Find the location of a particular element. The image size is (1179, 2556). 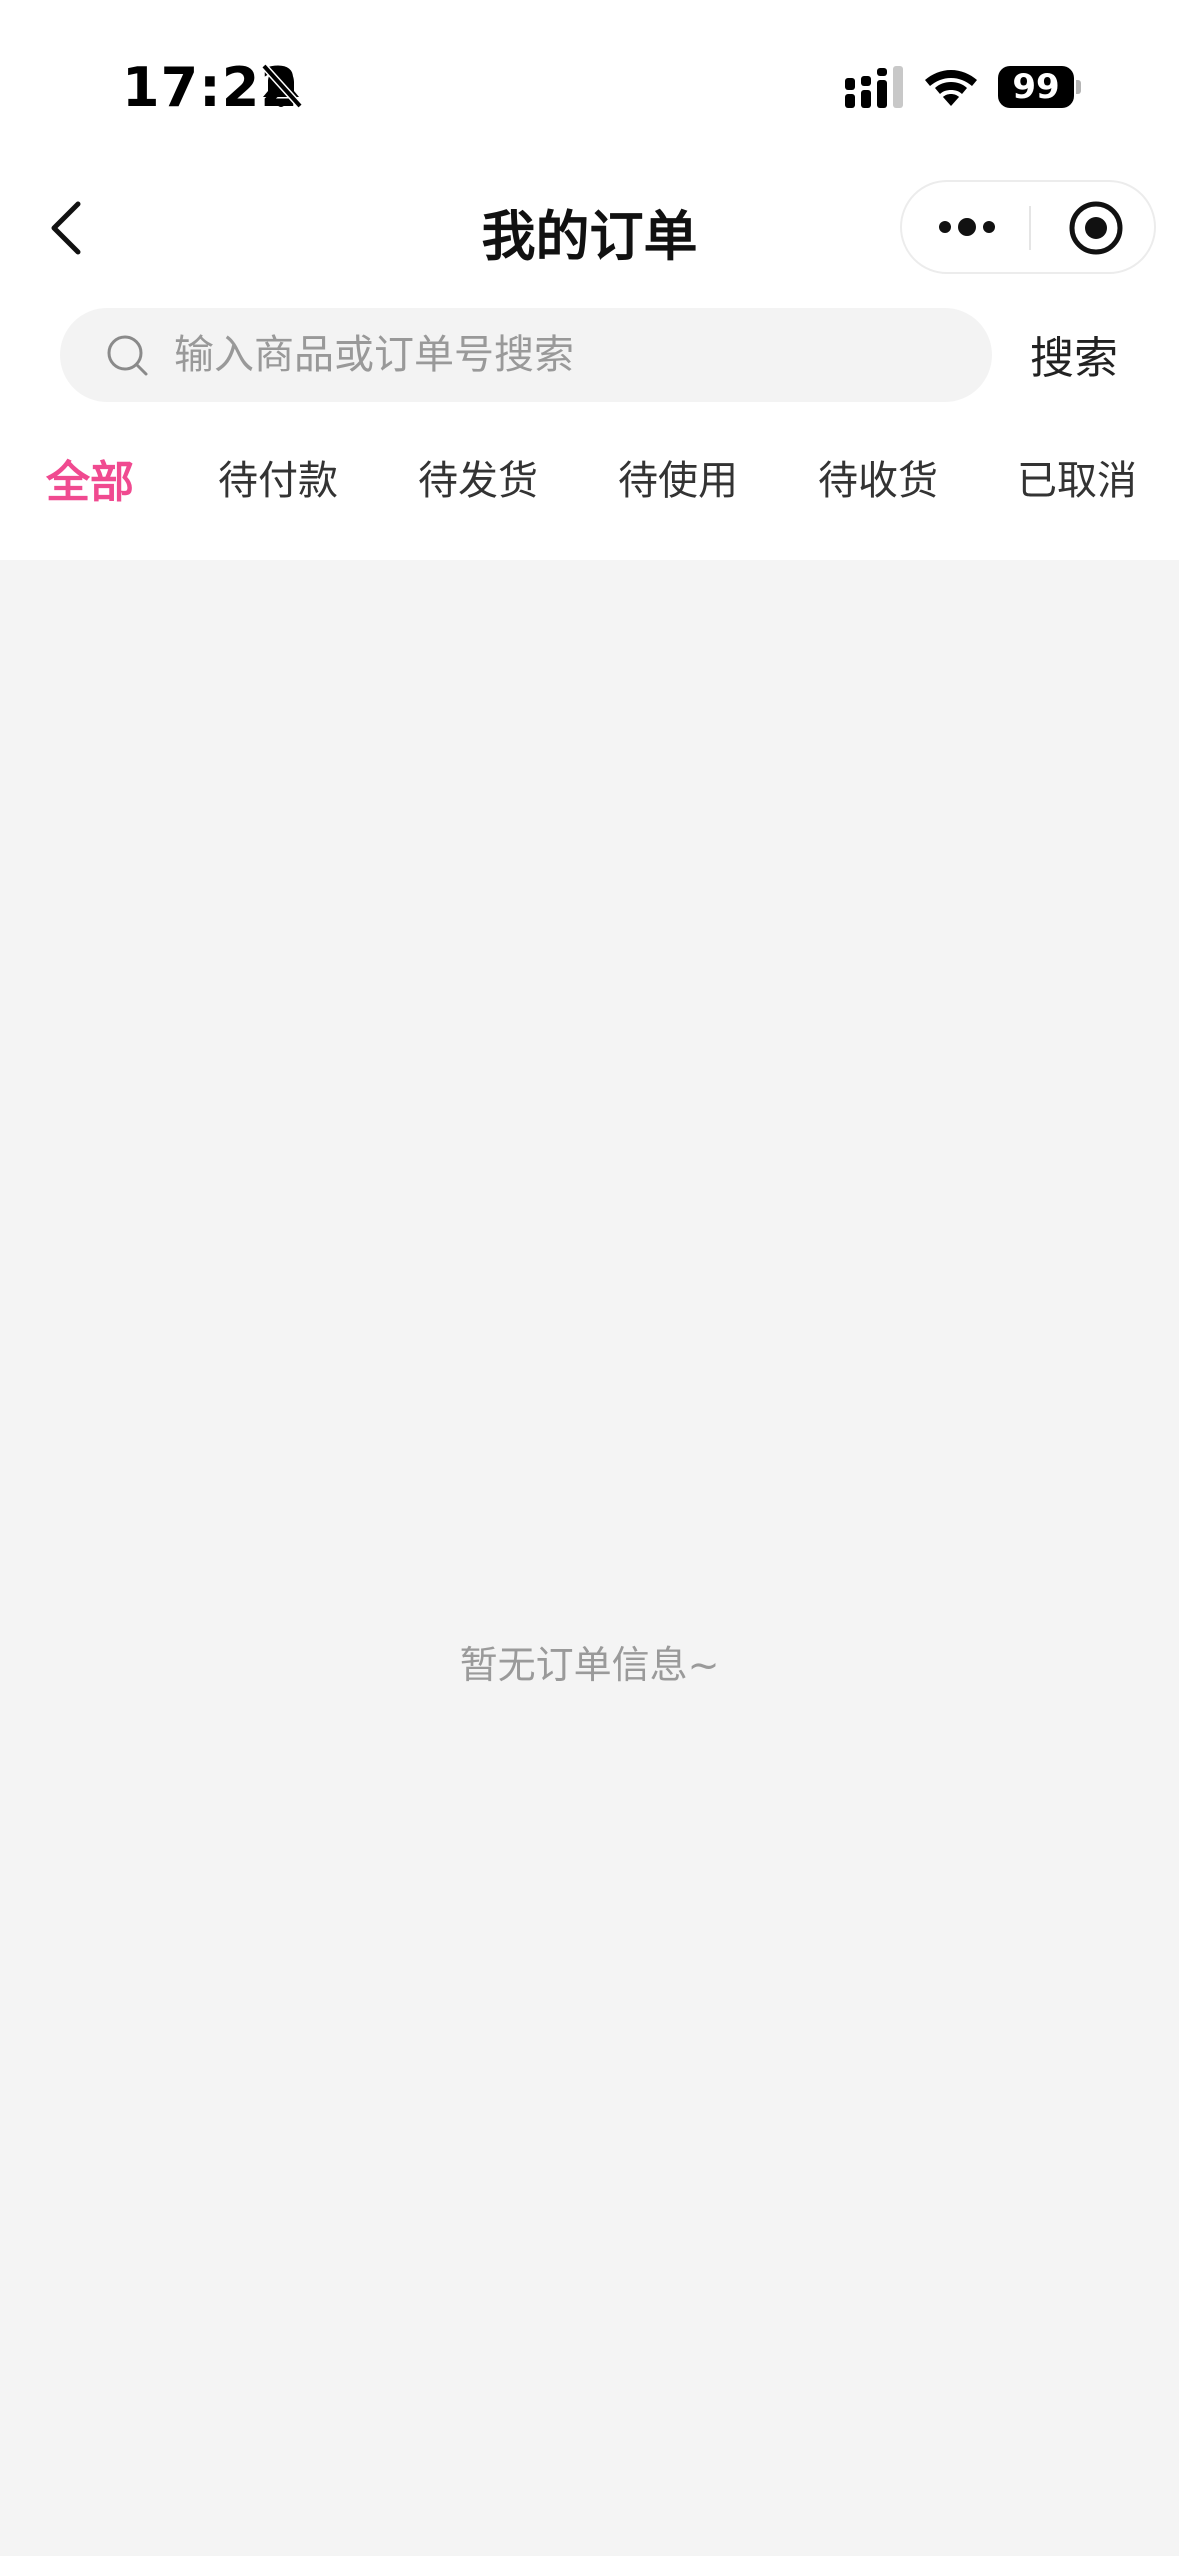

target-icon is located at coordinates (1096, 228).